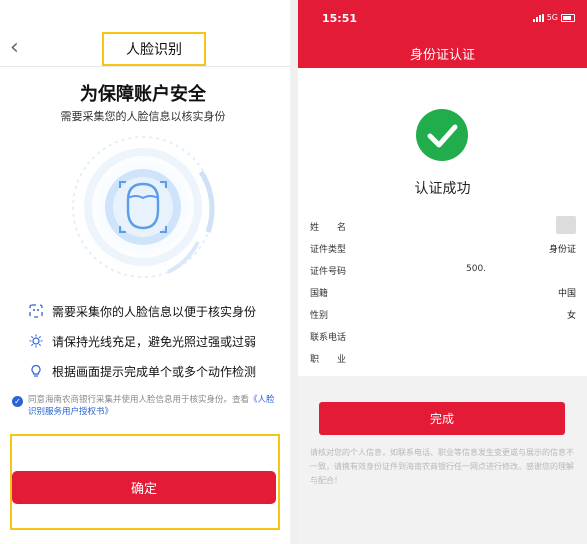  I want to click on info-value: 500., so click(476, 269).